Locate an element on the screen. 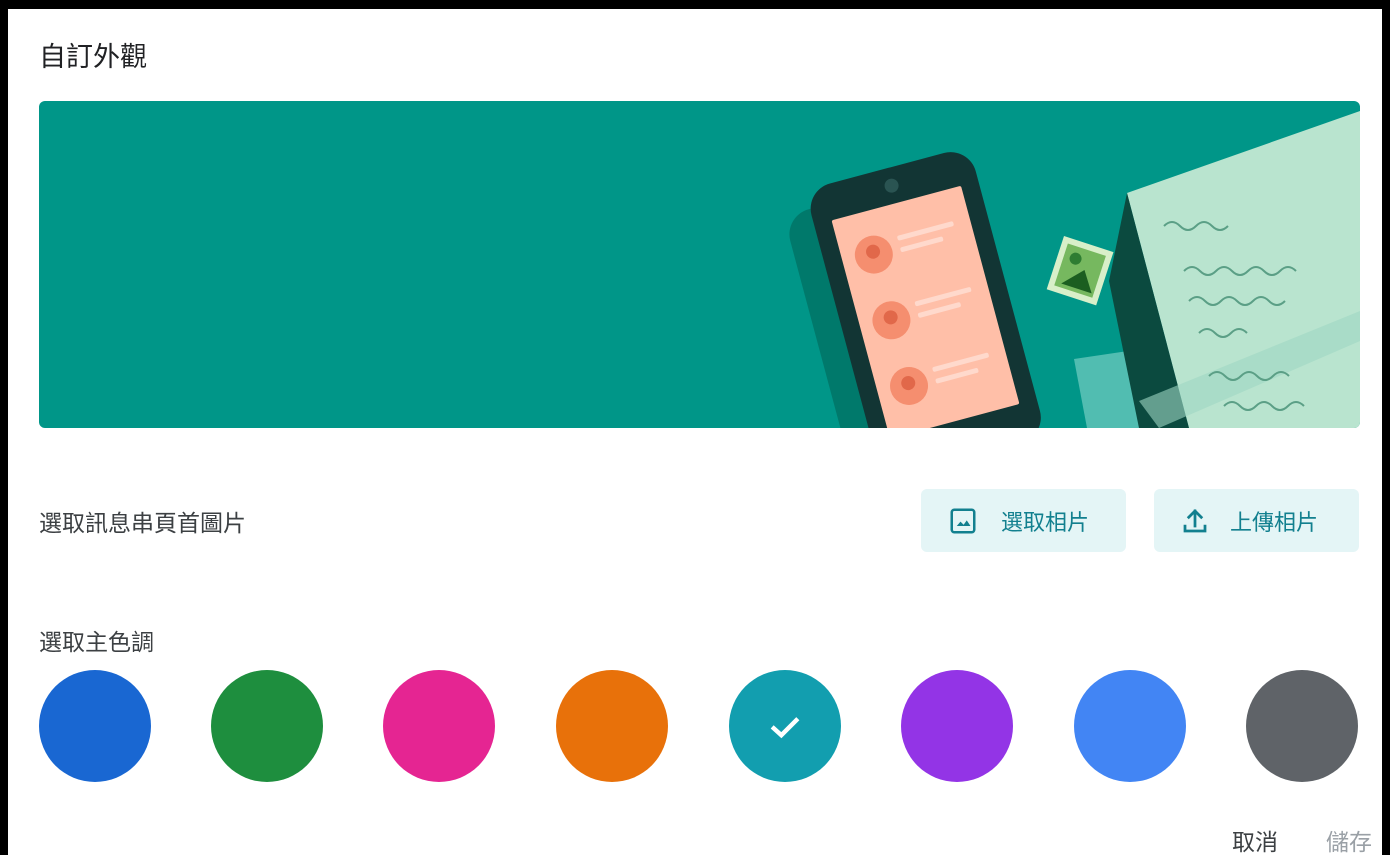  select-photo-label: 選取相片 is located at coordinates (1045, 523).